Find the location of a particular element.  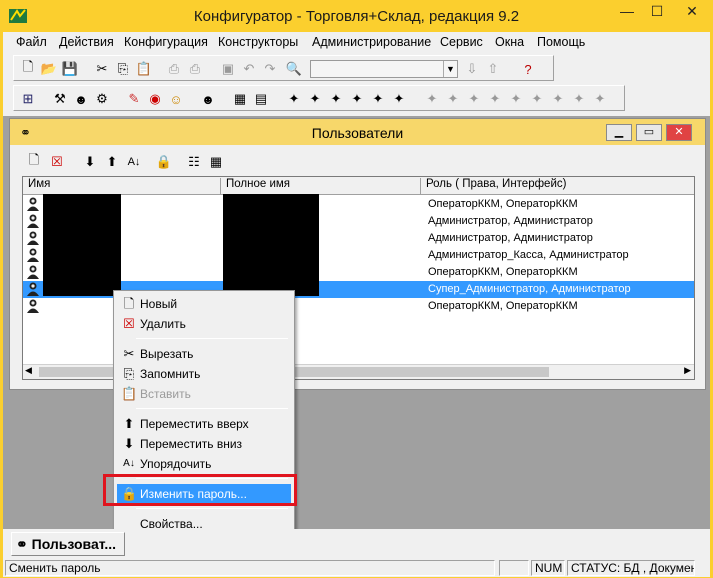

context-menu-item: 🗋 Новый is located at coordinates (204, 304).